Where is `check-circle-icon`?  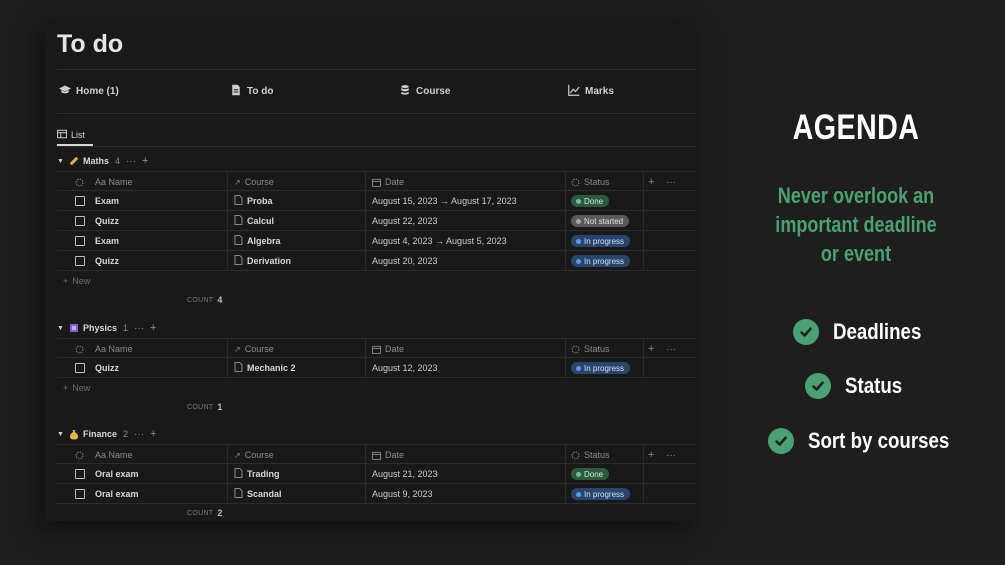
check-circle-icon is located at coordinates (806, 332).